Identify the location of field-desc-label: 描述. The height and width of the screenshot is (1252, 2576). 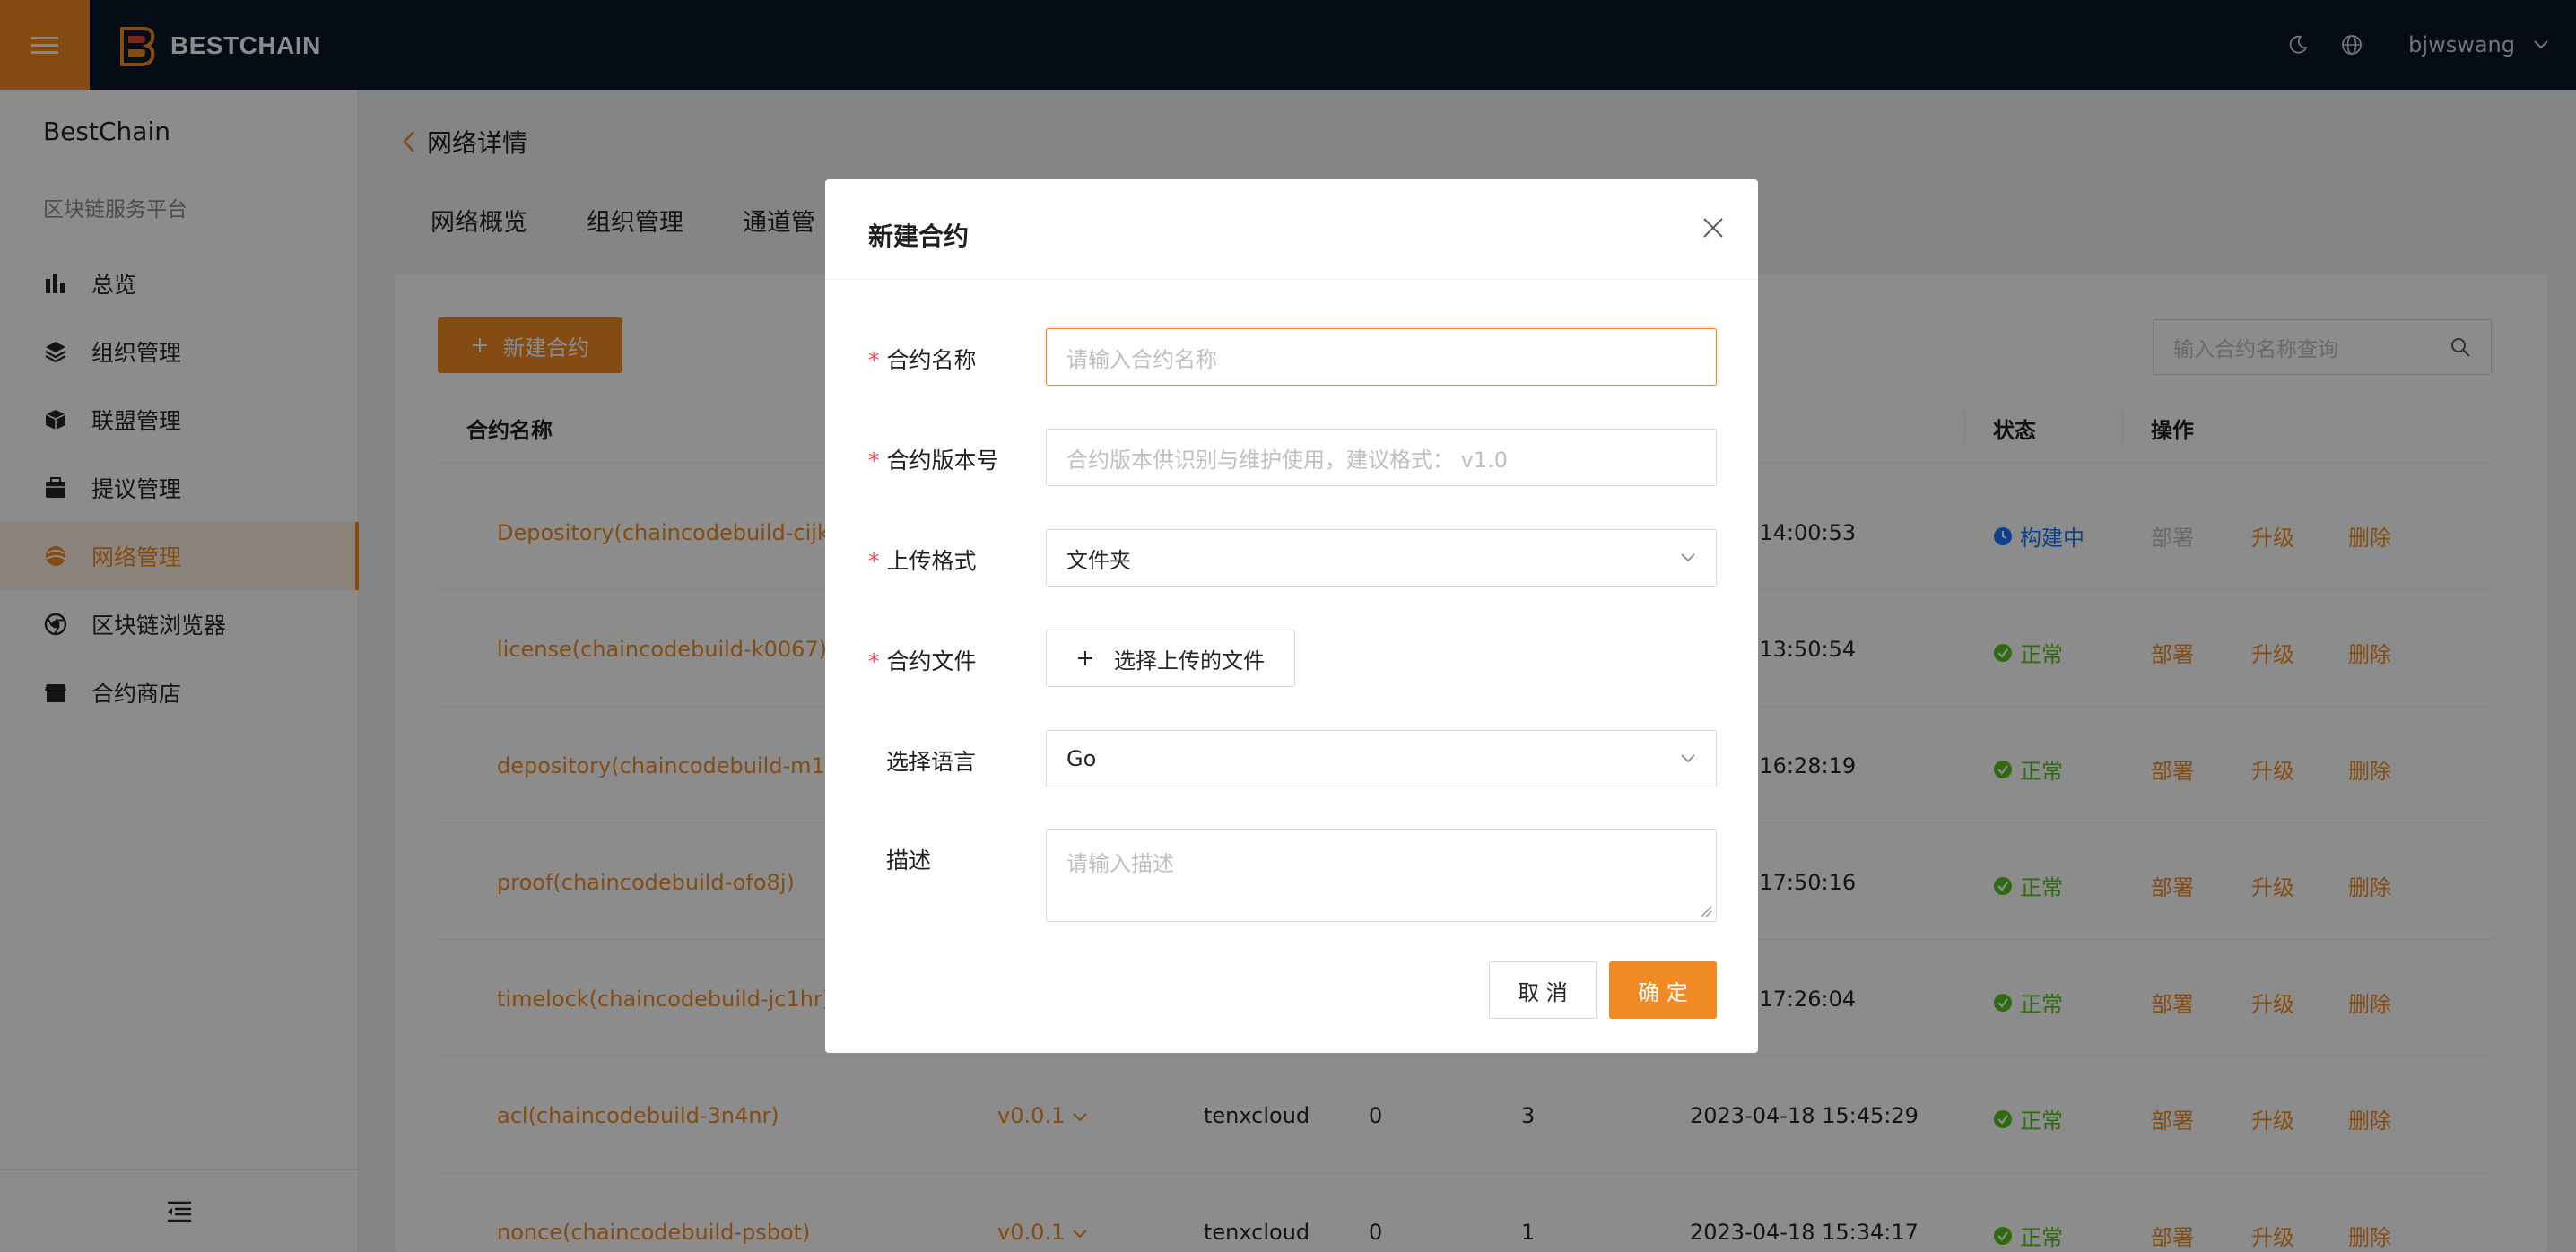
(909, 861).